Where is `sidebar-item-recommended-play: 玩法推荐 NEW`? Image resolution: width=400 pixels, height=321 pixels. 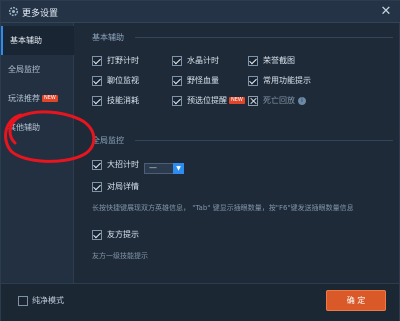 sidebar-item-recommended-play: 玩法推荐 NEW is located at coordinates (37, 98).